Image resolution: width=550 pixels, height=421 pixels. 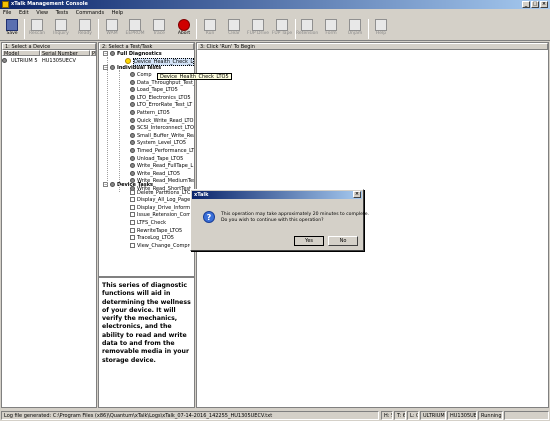 What do you see at coordinates (343, 241) in the screenshot?
I see `no-button: No` at bounding box center [343, 241].